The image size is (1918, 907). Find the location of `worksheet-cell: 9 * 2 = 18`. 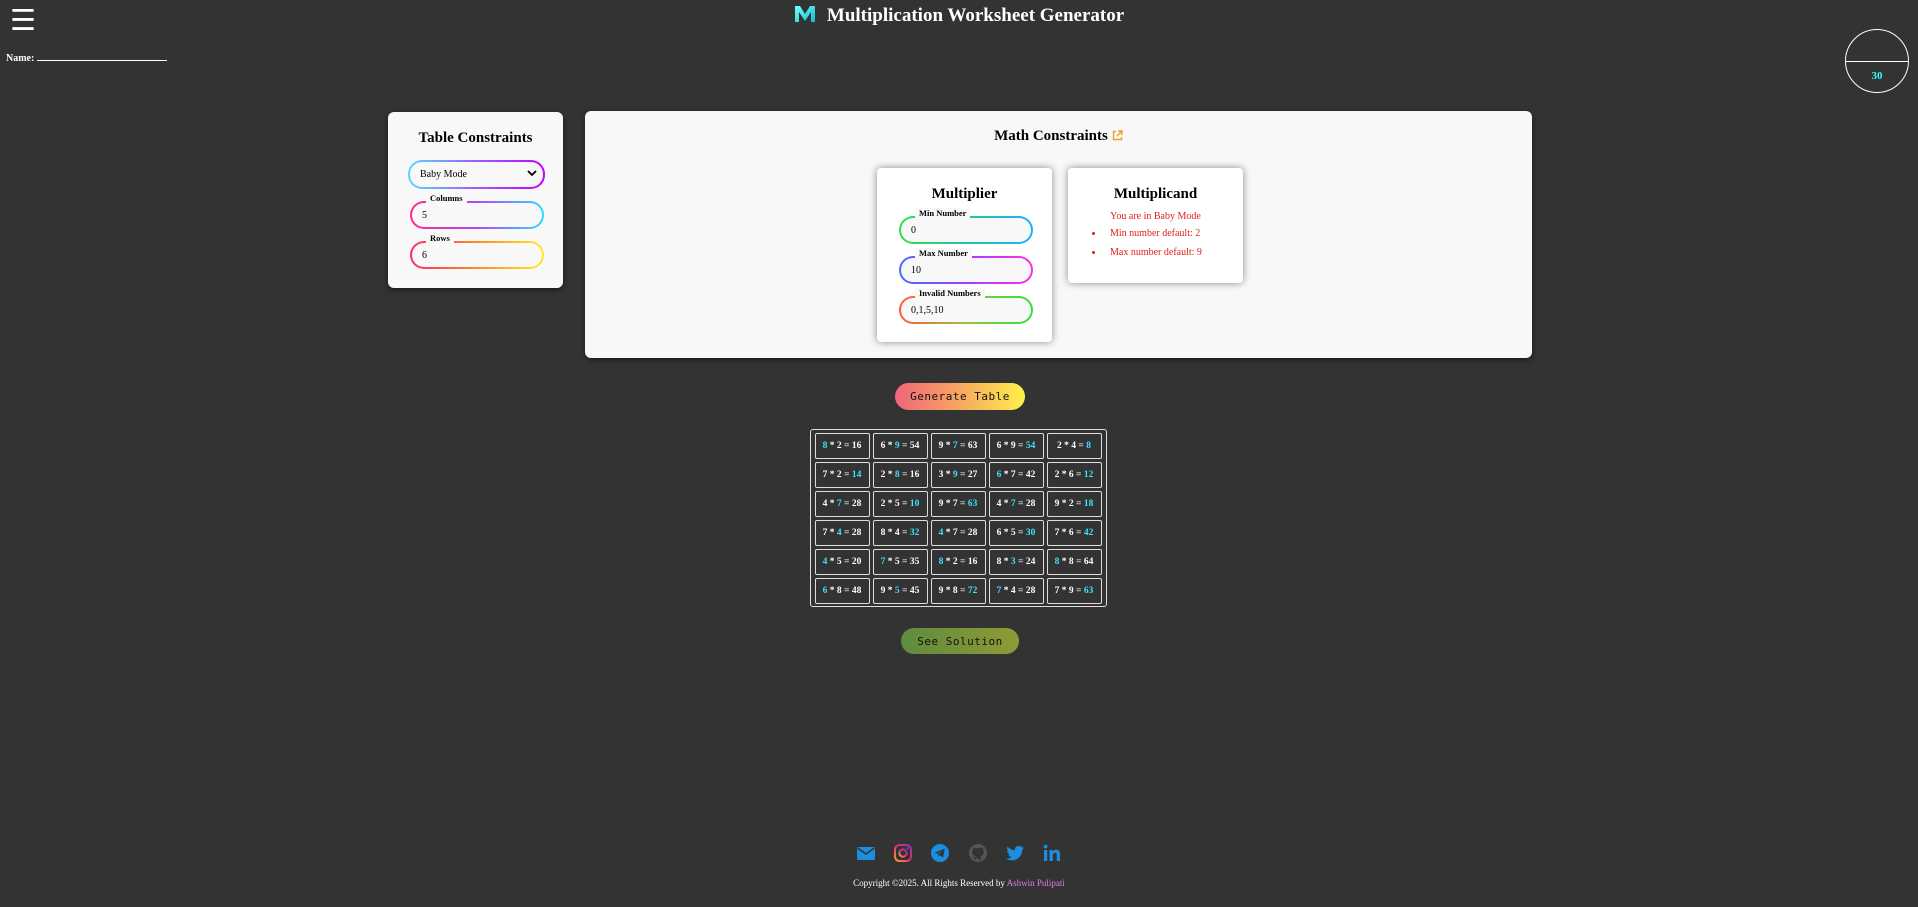

worksheet-cell: 9 * 2 = 18 is located at coordinates (1074, 504).